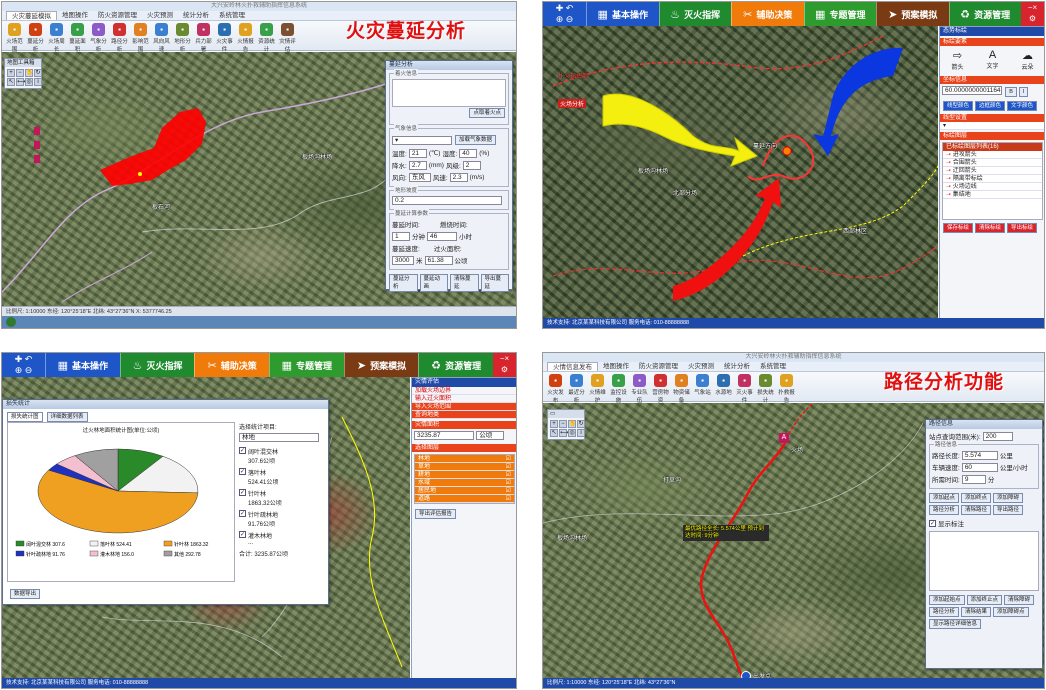 This screenshot has width=1046, height=690. Describe the element at coordinates (20, 73) in the screenshot. I see `zoom-out-icon: −` at that location.